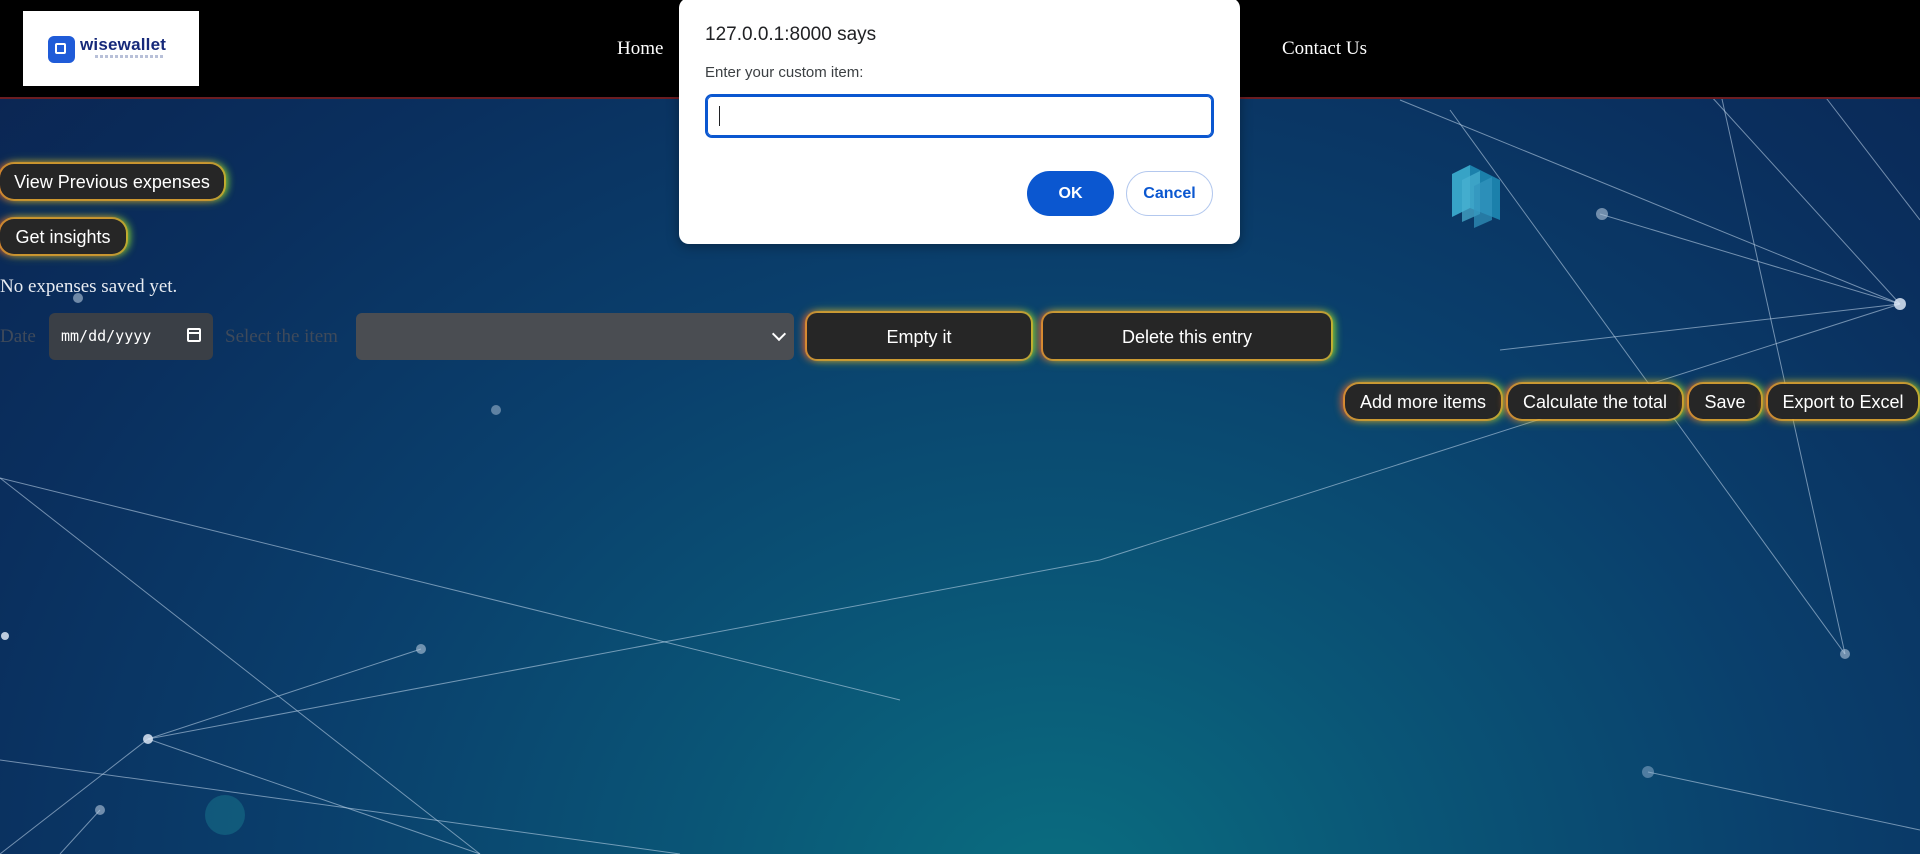 This screenshot has height=854, width=1920. What do you see at coordinates (779, 334) in the screenshot?
I see `chevron-down-icon` at bounding box center [779, 334].